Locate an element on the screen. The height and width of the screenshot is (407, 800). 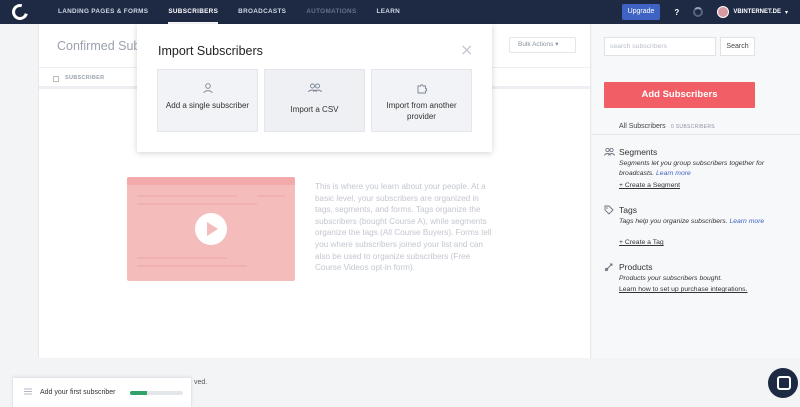
account-name: VBINTERNET.DE is located at coordinates (757, 12).